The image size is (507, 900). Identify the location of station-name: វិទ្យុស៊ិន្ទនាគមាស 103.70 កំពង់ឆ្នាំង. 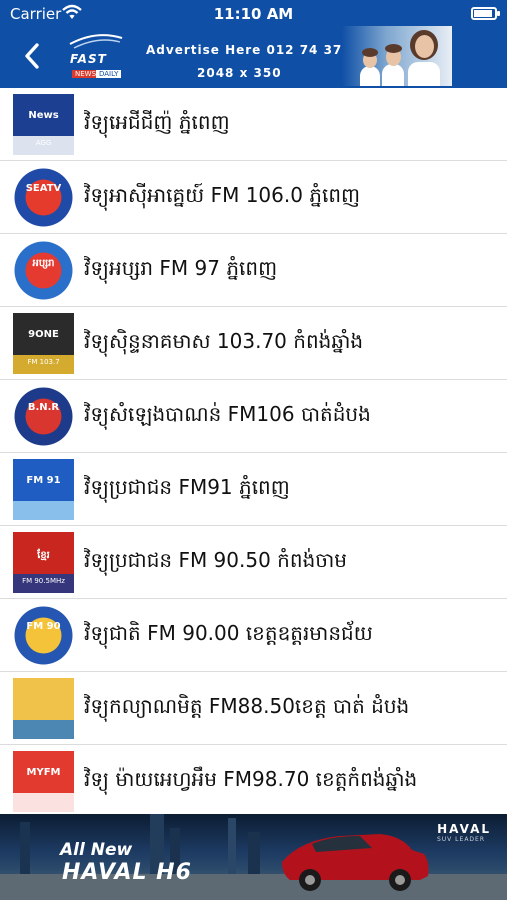
(224, 341).